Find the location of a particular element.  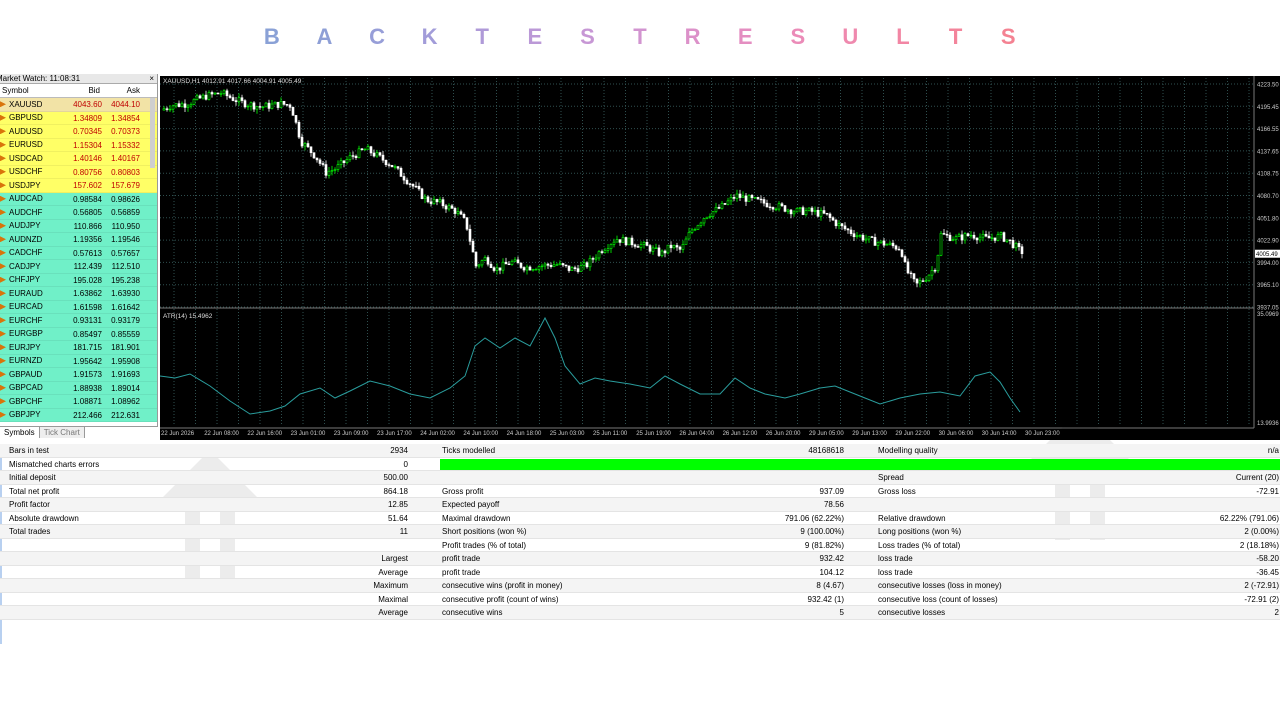

market-watch-row: USDCAD 1.40146 1.40167 is located at coordinates (78, 159).